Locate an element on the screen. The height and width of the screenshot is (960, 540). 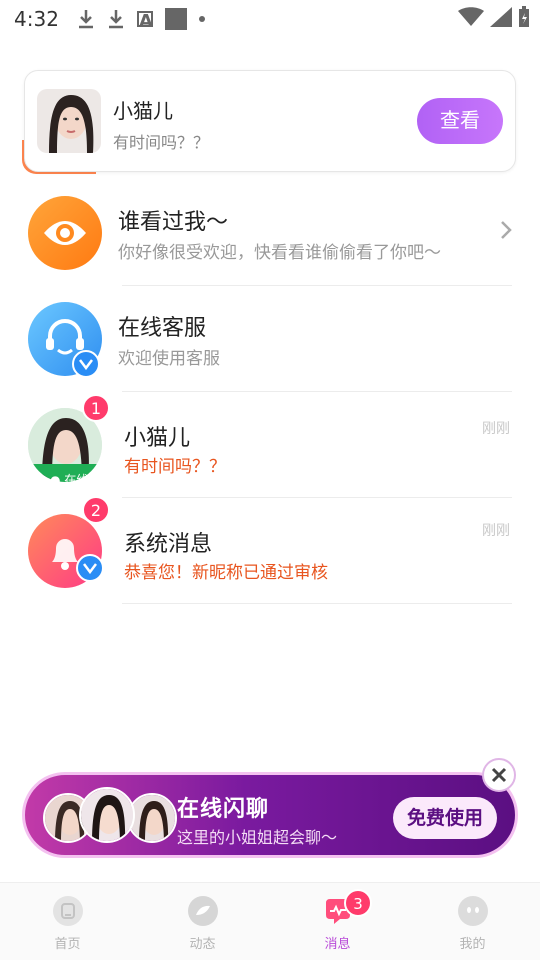
chevron-right-icon is located at coordinates (506, 230).